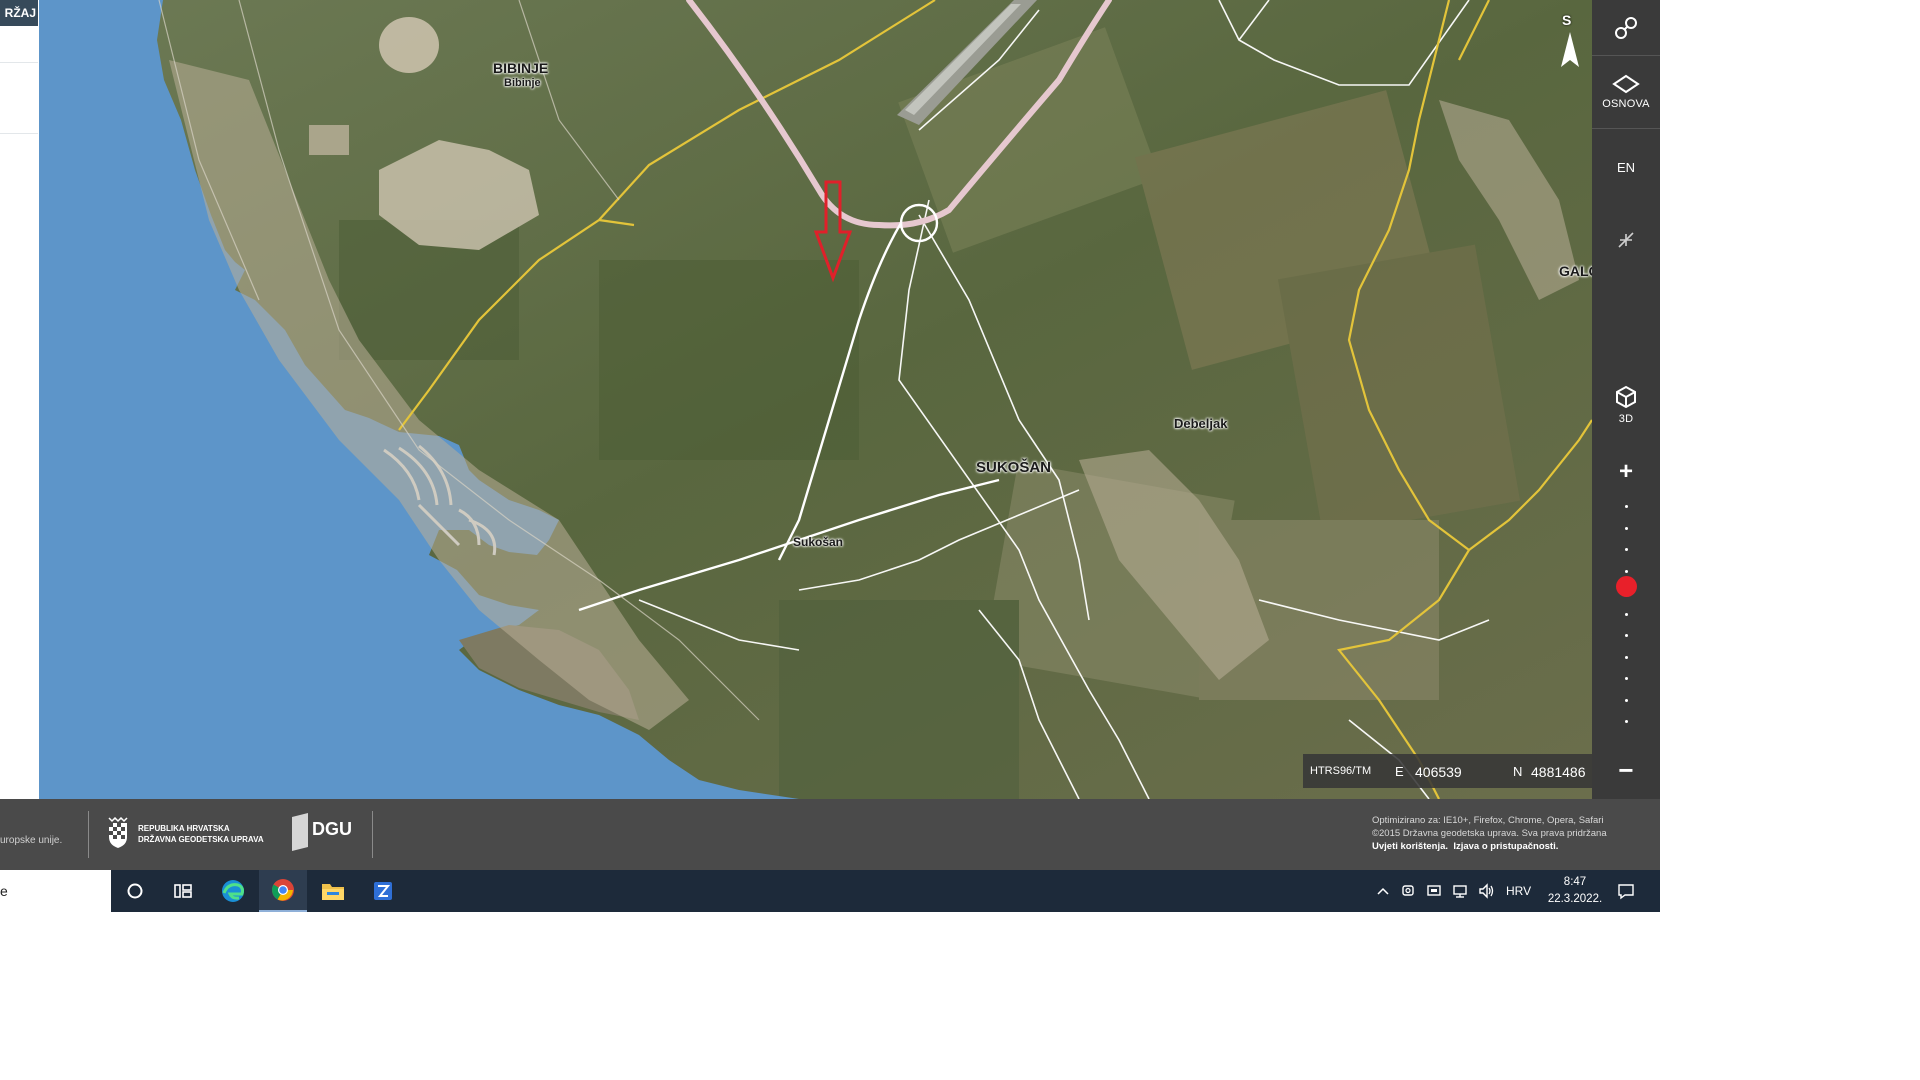 Image resolution: width=1920 pixels, height=1080 pixels. What do you see at coordinates (1341, 771) in the screenshot?
I see `projection-label: HTRS96/TM` at bounding box center [1341, 771].